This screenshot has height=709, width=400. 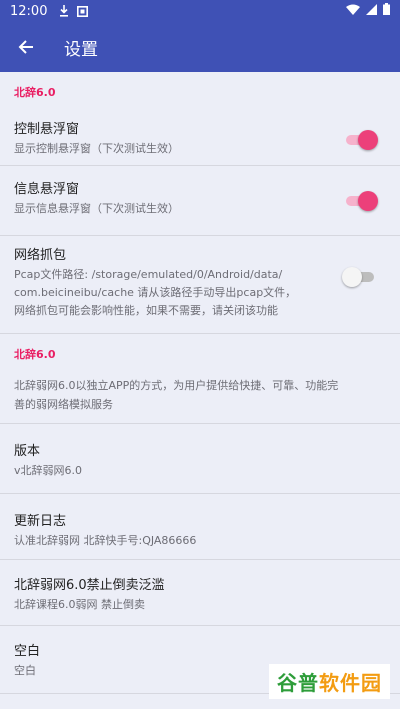 I want to click on wifi-icon, so click(x=353, y=11).